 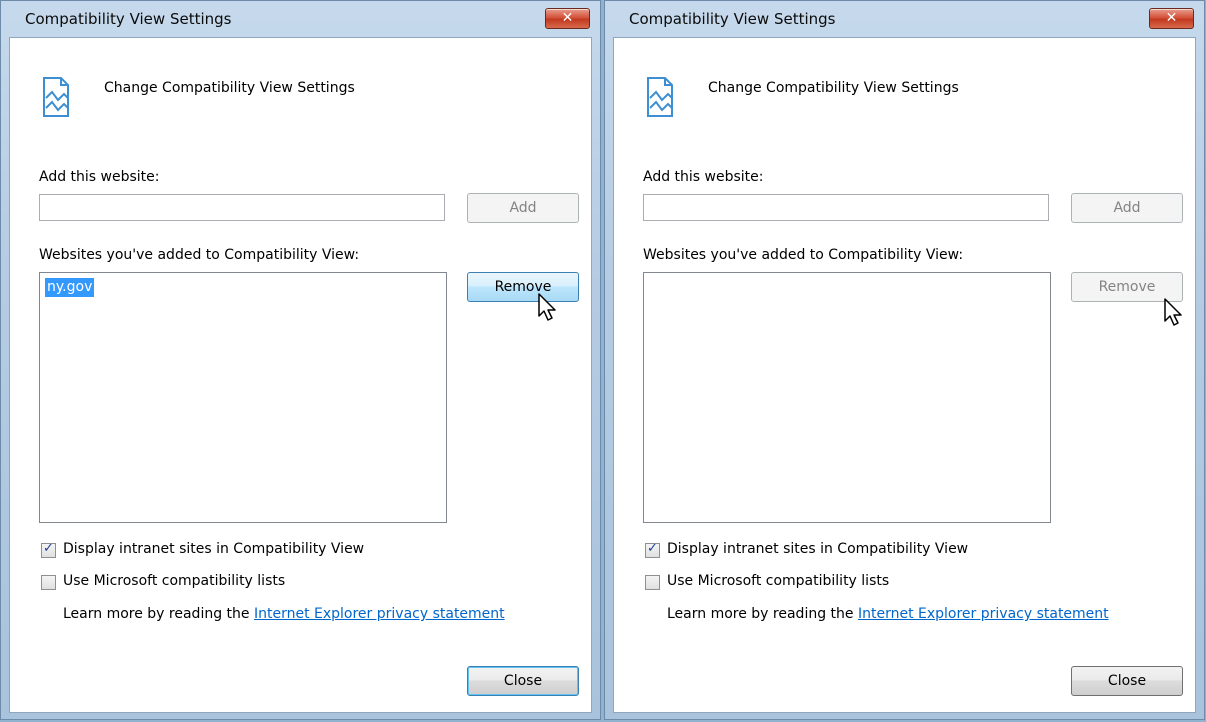 I want to click on websites-listbox: ny.gov, so click(x=243, y=397).